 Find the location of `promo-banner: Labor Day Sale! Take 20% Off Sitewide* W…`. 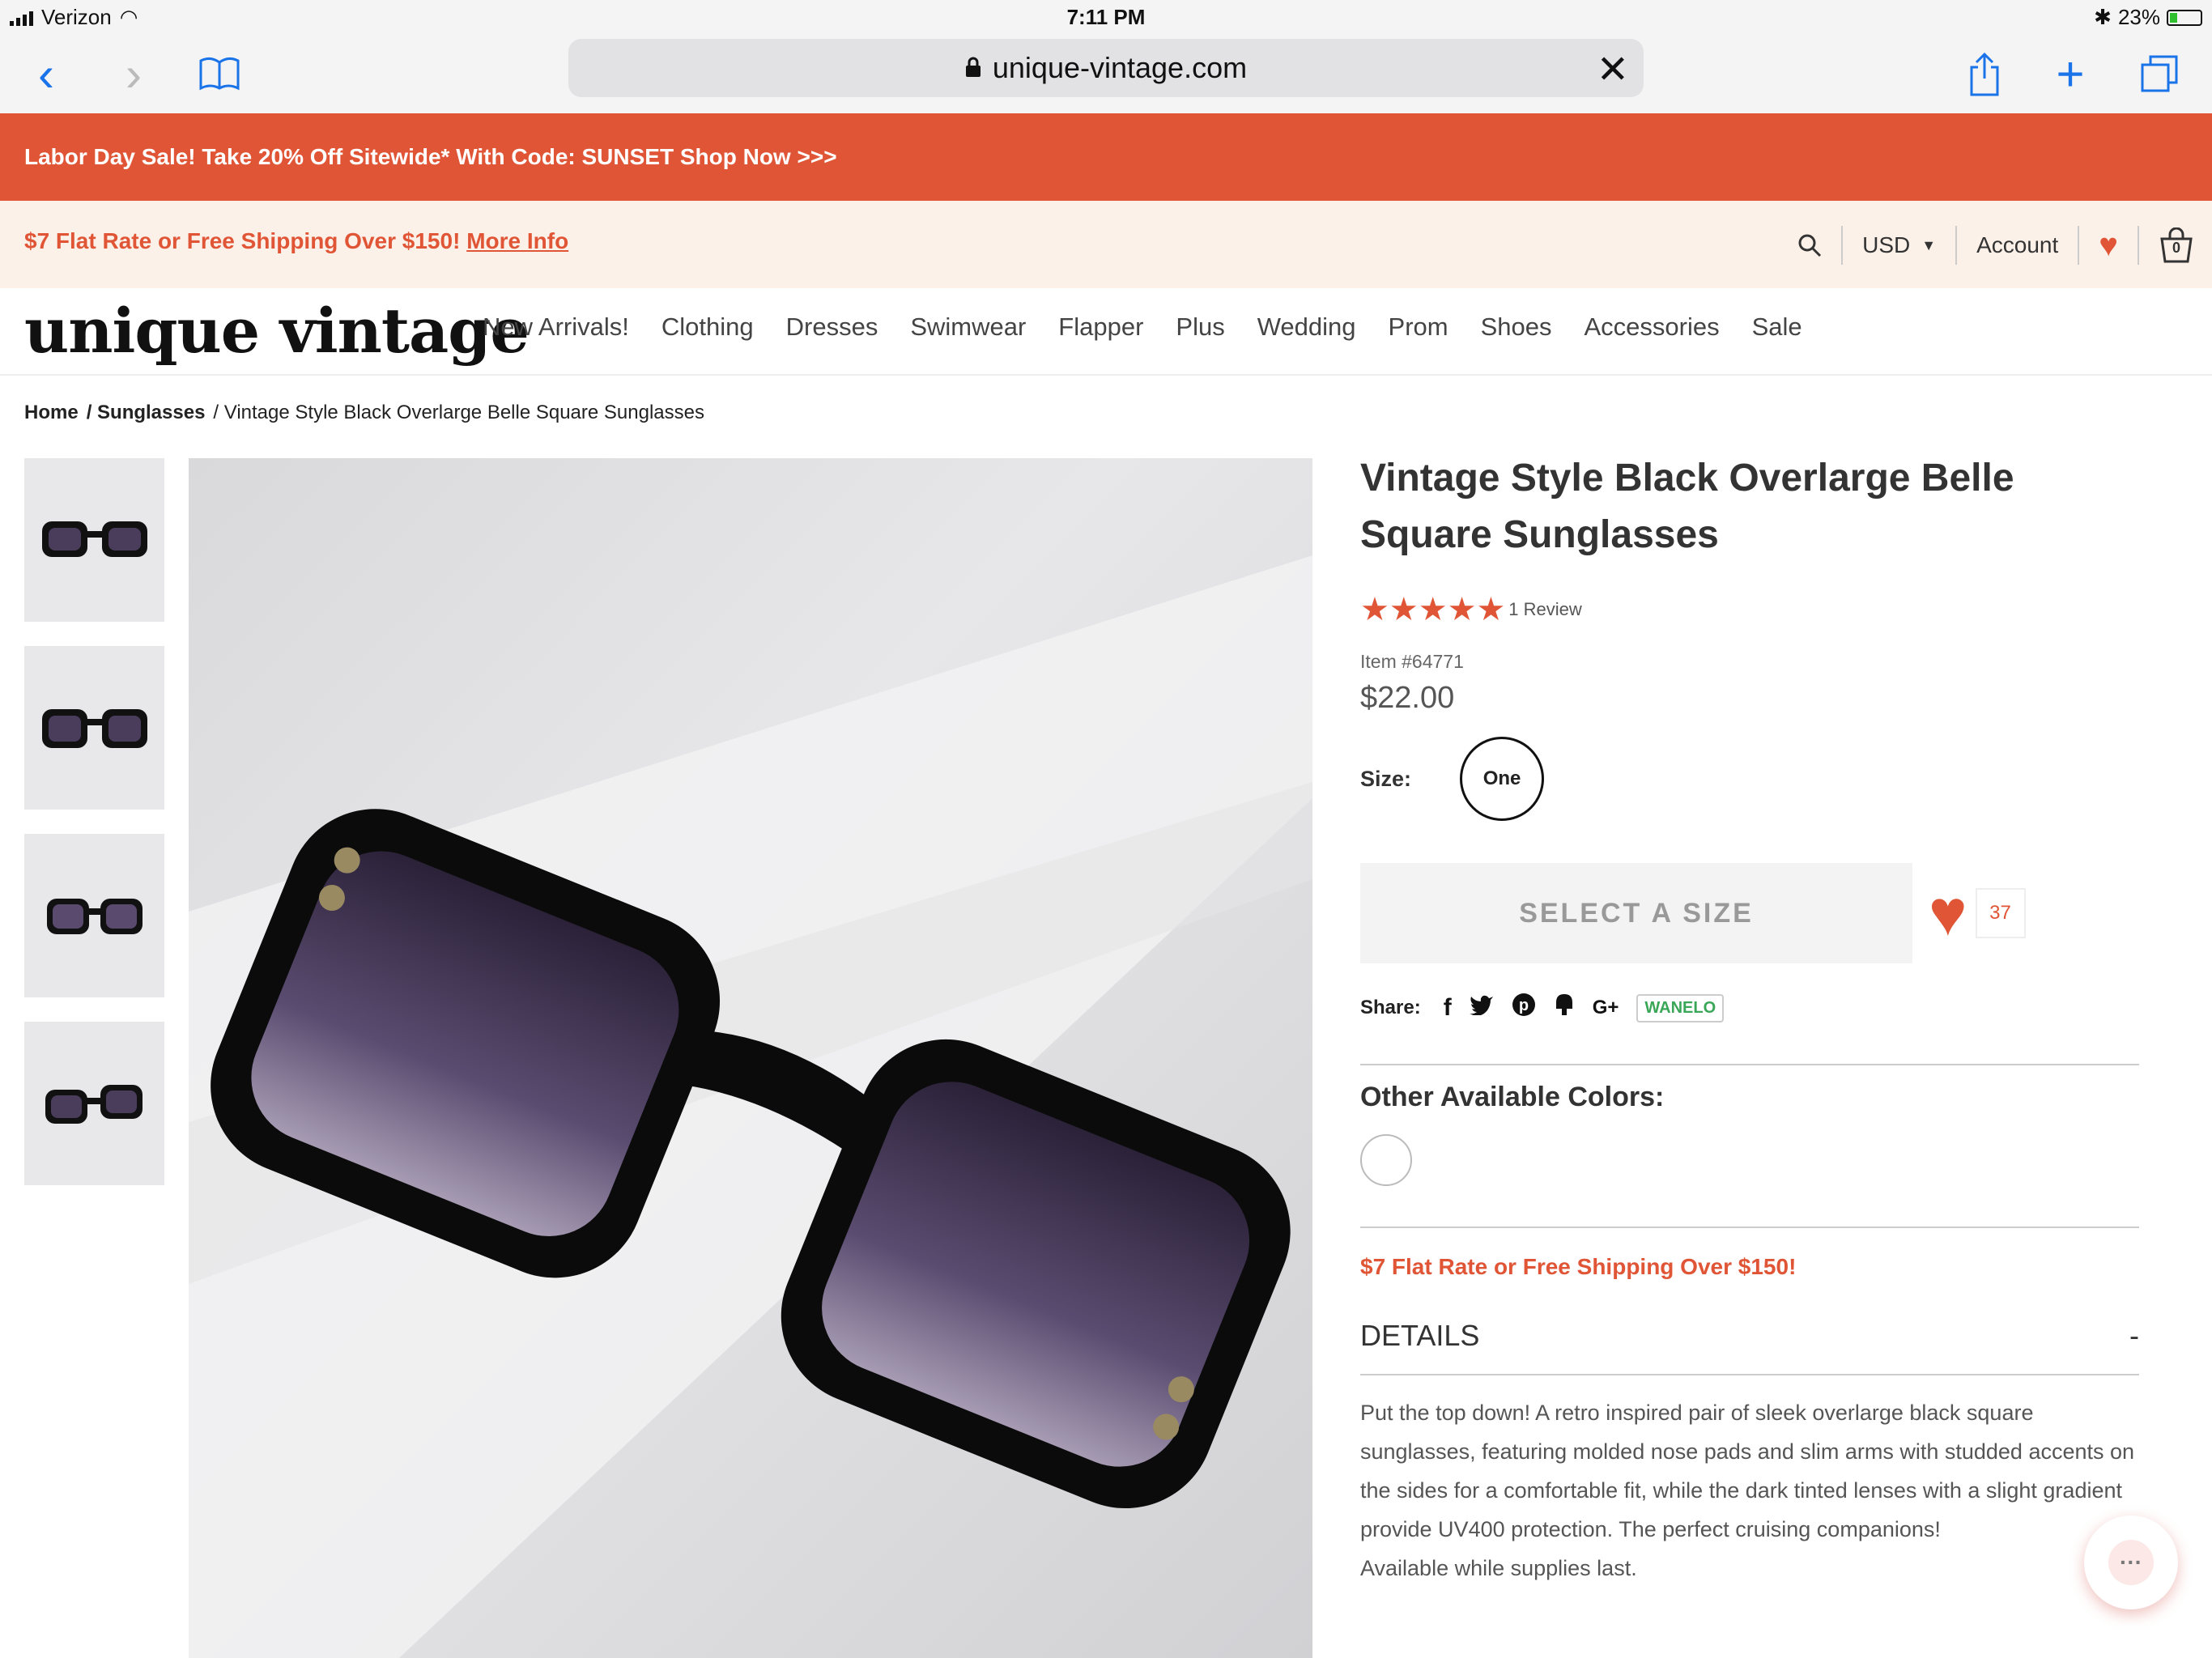

promo-banner: Labor Day Sale! Take 20% Off Sitewide* W… is located at coordinates (1106, 157).